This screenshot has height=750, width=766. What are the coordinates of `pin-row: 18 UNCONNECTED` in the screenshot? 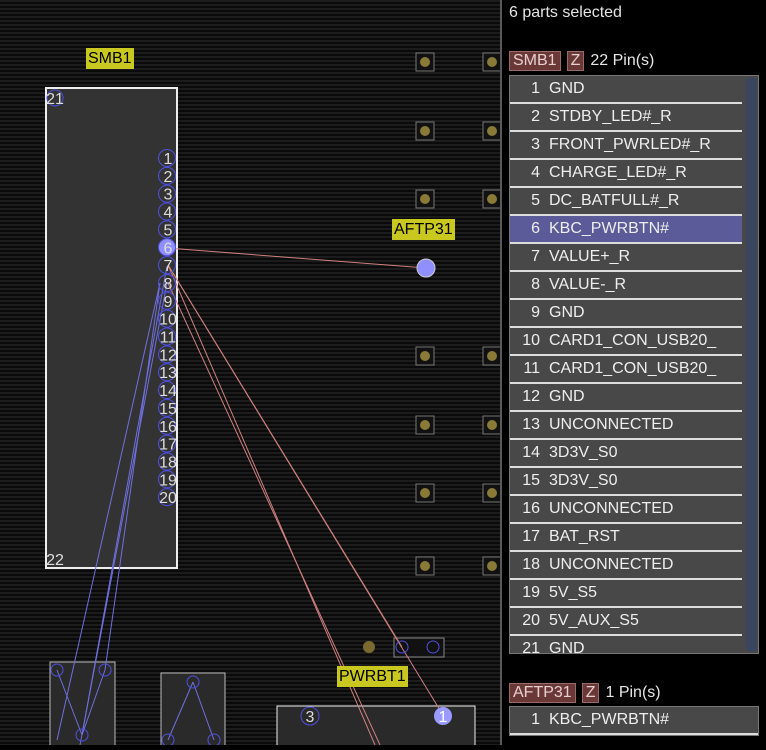 It's located at (626, 566).